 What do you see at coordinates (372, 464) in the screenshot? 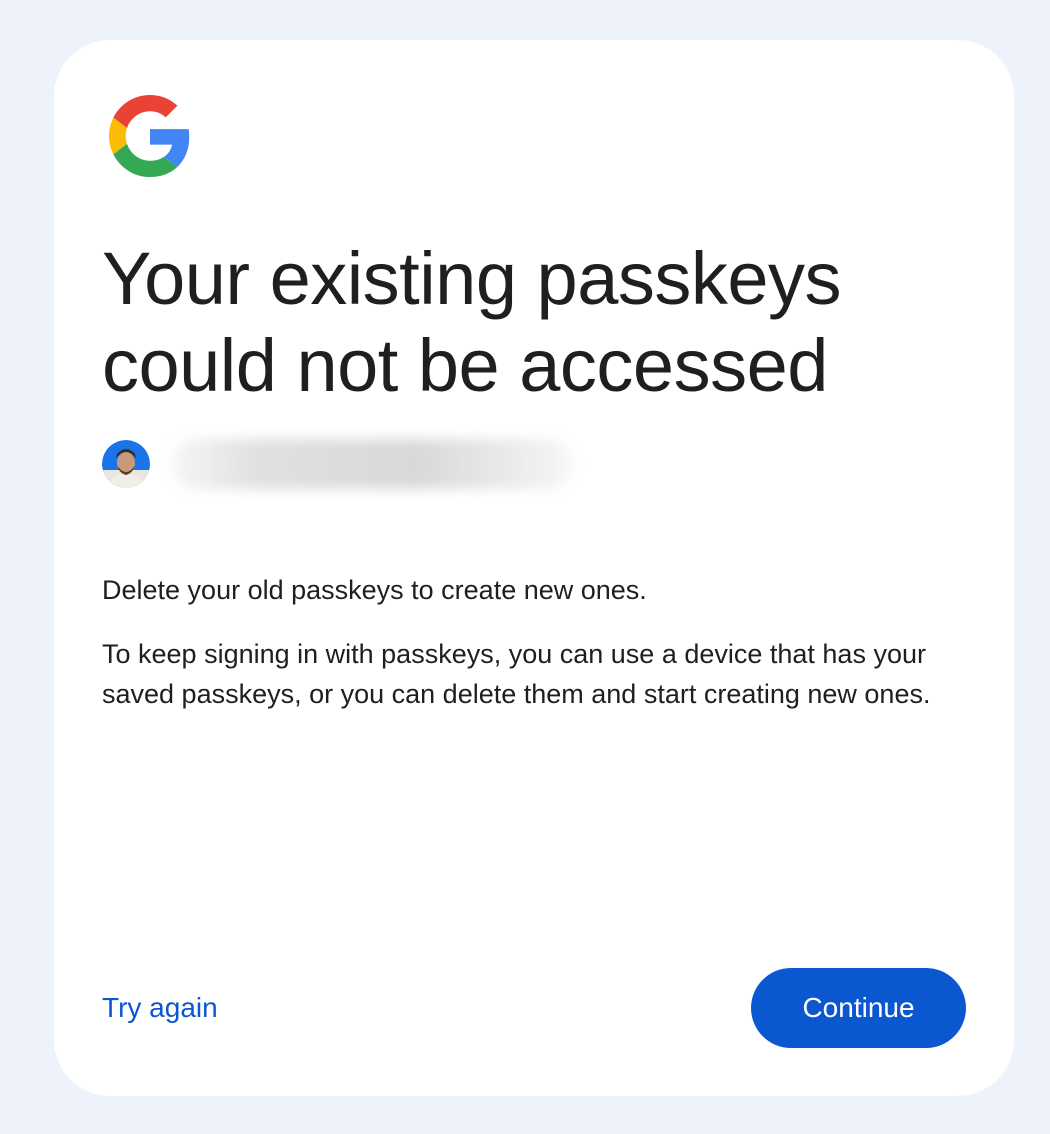
I see `account-email-redacted` at bounding box center [372, 464].